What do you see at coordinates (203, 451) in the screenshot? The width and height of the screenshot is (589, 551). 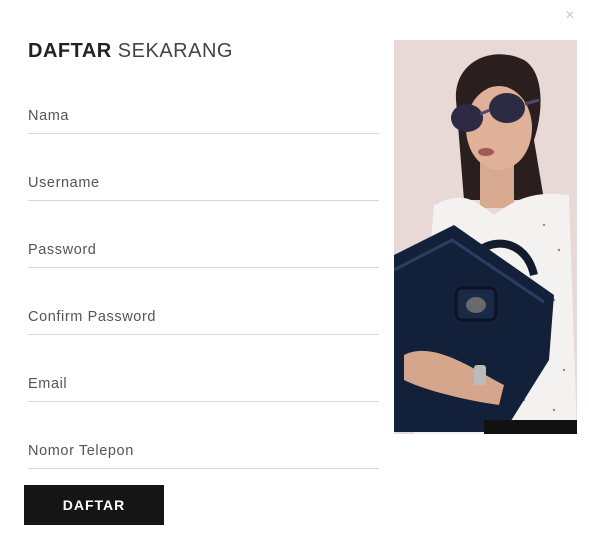 I see `phone-input` at bounding box center [203, 451].